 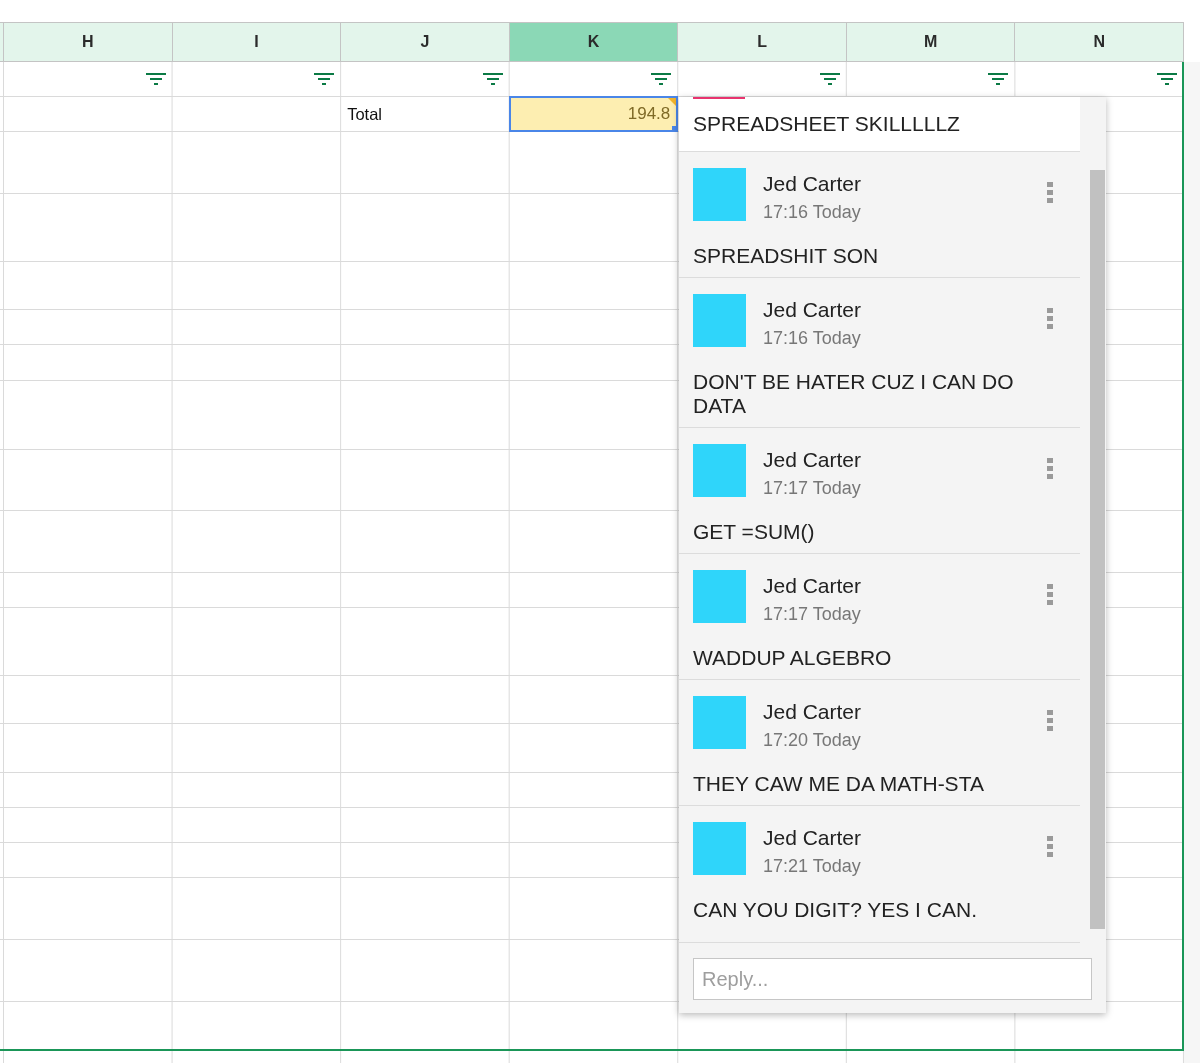 I want to click on comment-text: DON'T BE HATER CUZ I CAN DO DATA, so click(x=854, y=394).